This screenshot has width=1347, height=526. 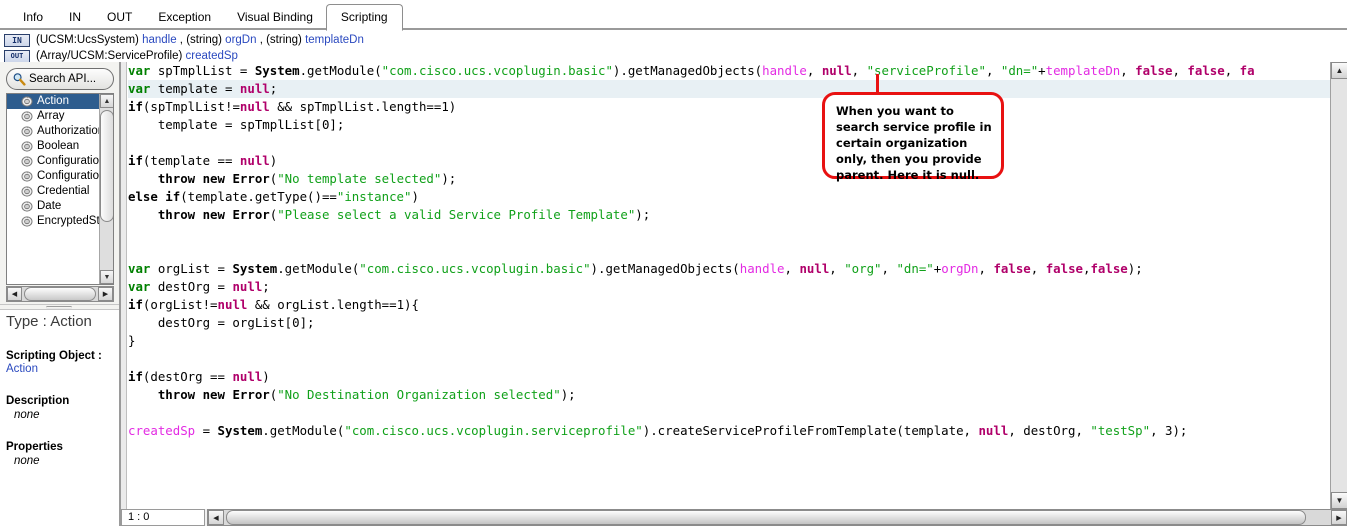 I want to click on output-param-token-1: createdSp, so click(x=212, y=56).